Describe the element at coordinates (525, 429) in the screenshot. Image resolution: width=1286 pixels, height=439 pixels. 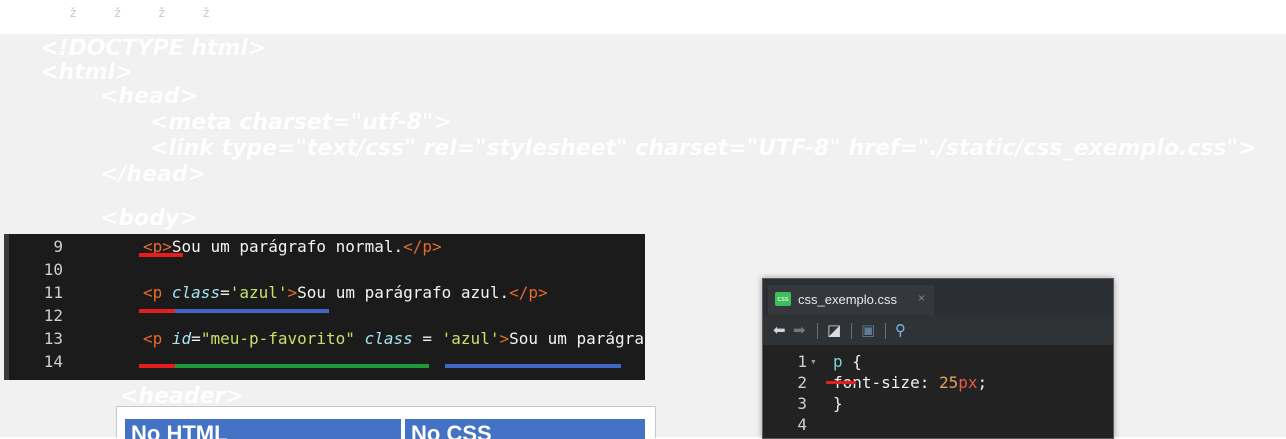
I see `table-header-css: No CSS` at that location.